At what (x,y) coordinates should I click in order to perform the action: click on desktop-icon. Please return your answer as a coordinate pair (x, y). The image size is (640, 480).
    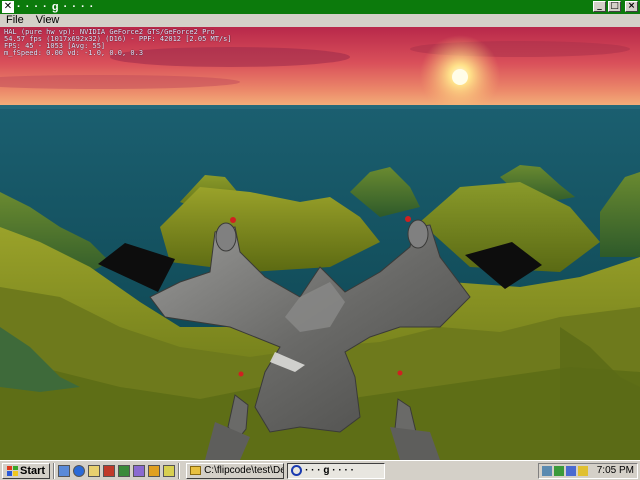
    Looking at the image, I should click on (64, 470).